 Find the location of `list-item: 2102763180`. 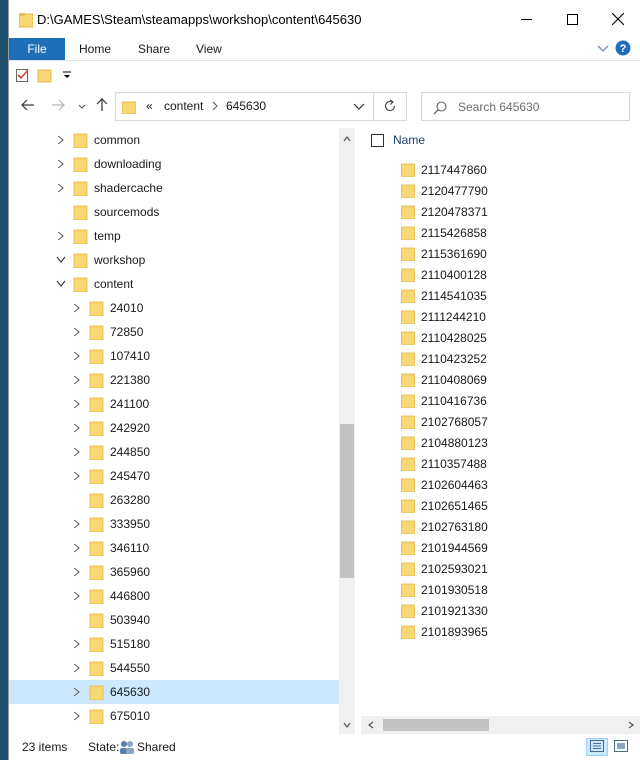

list-item: 2102763180 is located at coordinates (497, 527).